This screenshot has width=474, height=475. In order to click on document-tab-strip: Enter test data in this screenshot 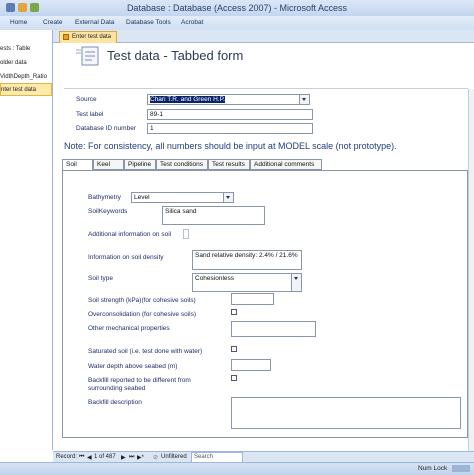, I will do `click(263, 36)`.